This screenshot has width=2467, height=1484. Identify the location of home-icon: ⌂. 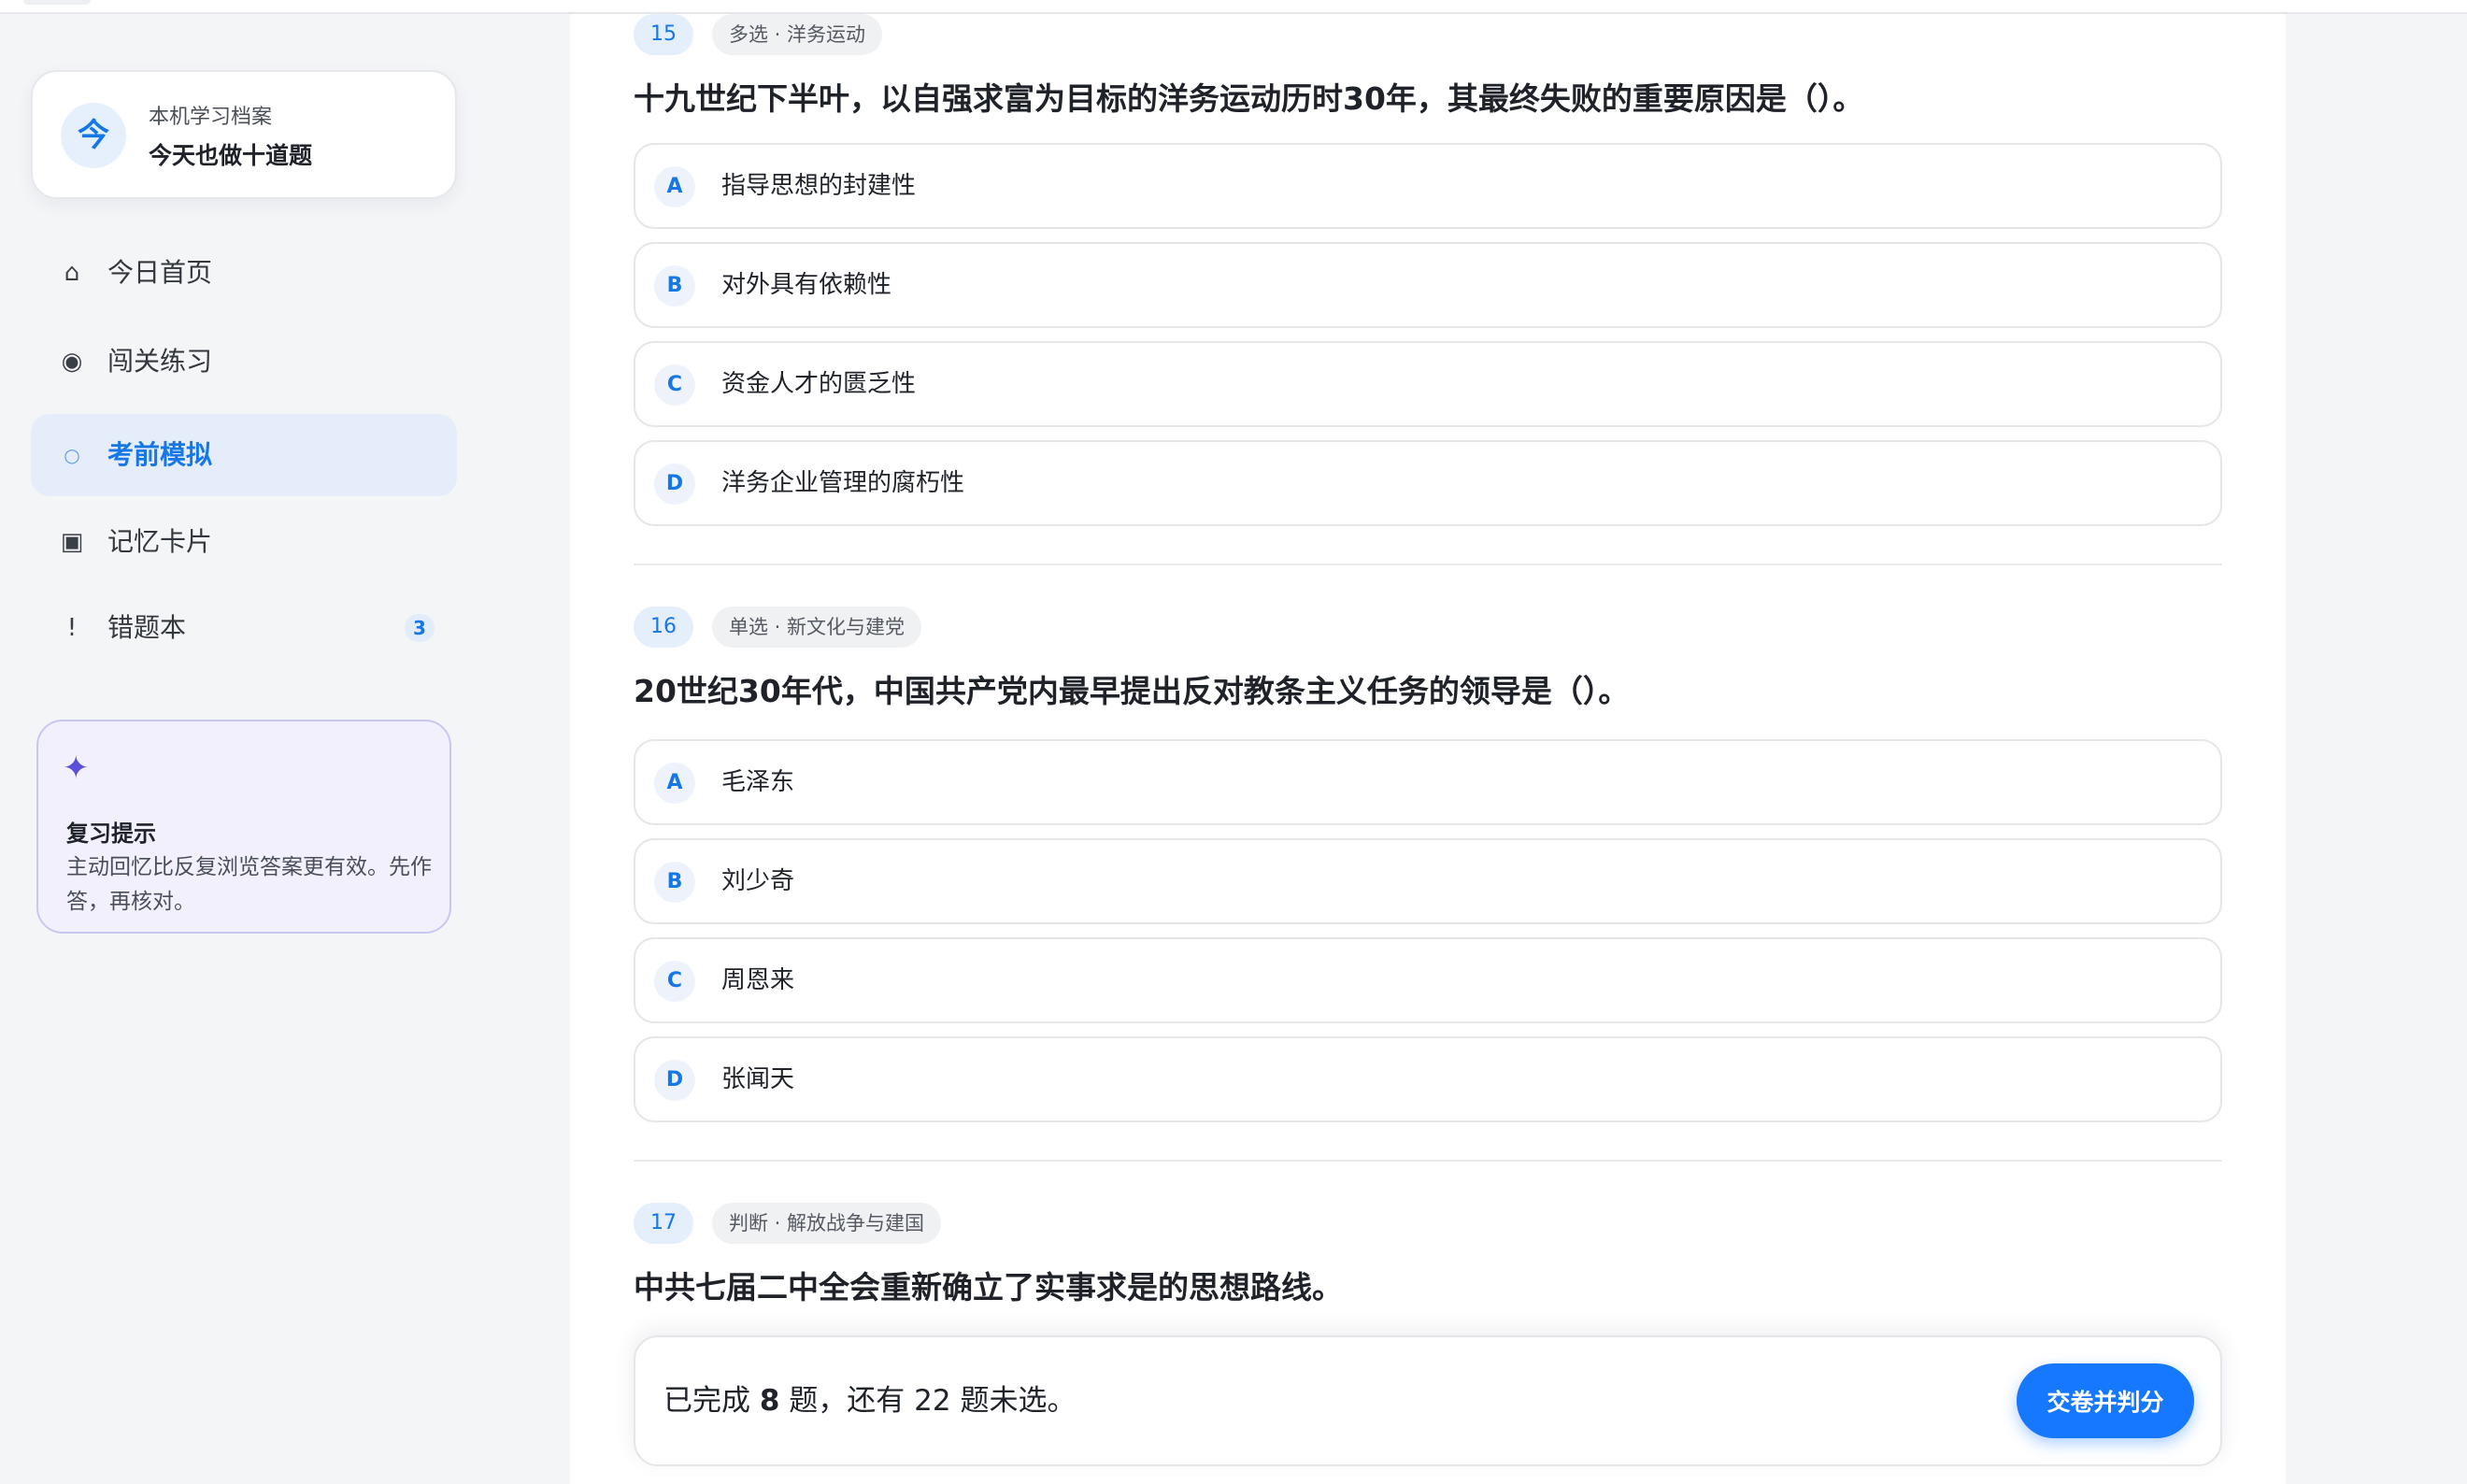
(72, 273).